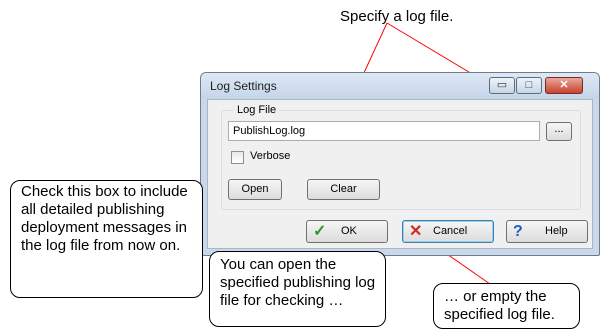 The image size is (601, 332). Describe the element at coordinates (255, 189) in the screenshot. I see `open-button: Open` at that location.